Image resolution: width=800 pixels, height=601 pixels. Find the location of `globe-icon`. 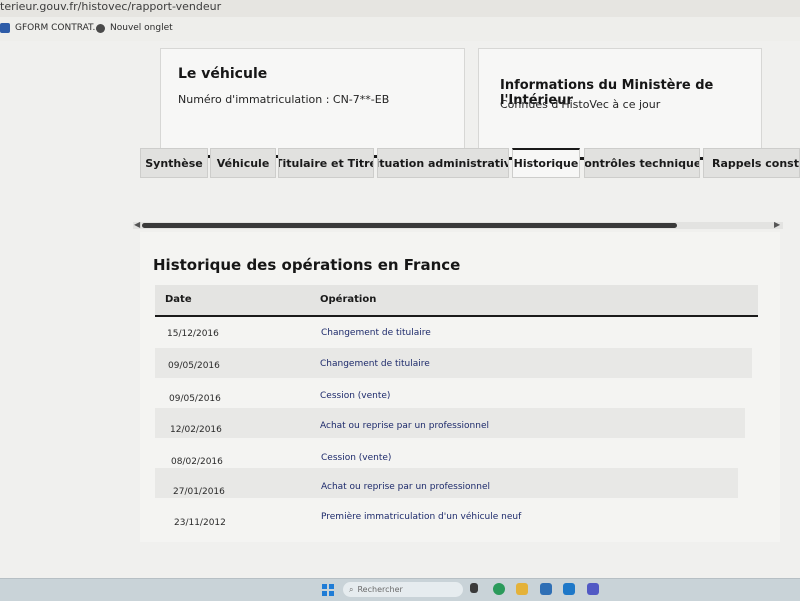

globe-icon is located at coordinates (100, 28).